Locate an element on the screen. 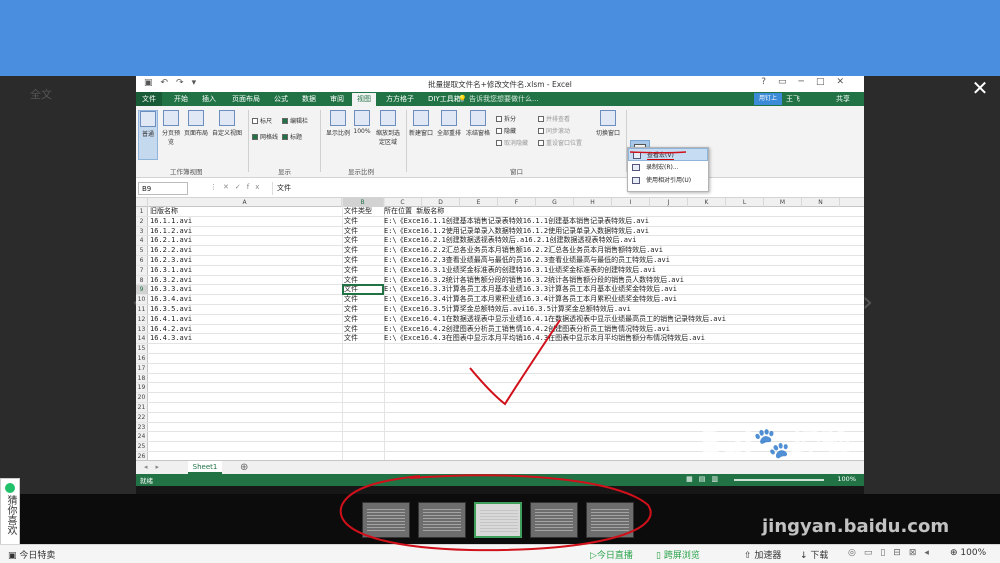 The image size is (1000, 563). browser-zoom: ⊕ 100% is located at coordinates (968, 553).